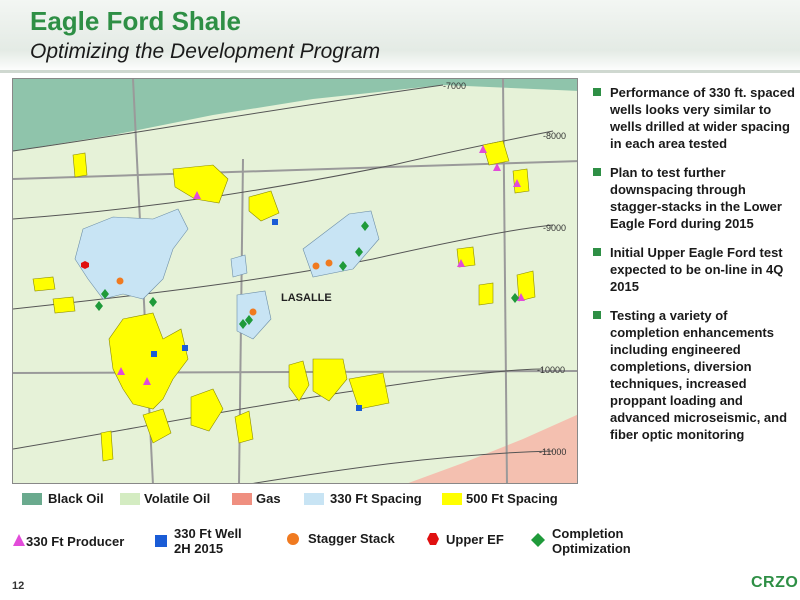 The height and width of the screenshot is (600, 800). I want to click on legend-label-line2: Optimization, so click(591, 548).